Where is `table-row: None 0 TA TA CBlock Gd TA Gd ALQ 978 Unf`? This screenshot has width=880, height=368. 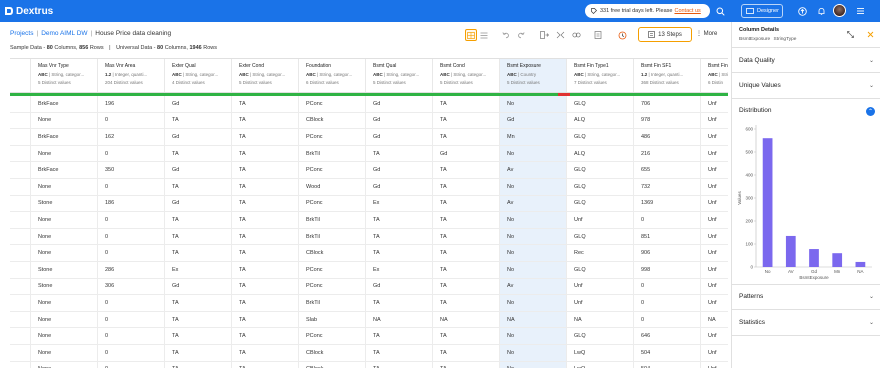 table-row: None 0 TA TA CBlock Gd TA Gd ALQ 978 Unf is located at coordinates (369, 121).